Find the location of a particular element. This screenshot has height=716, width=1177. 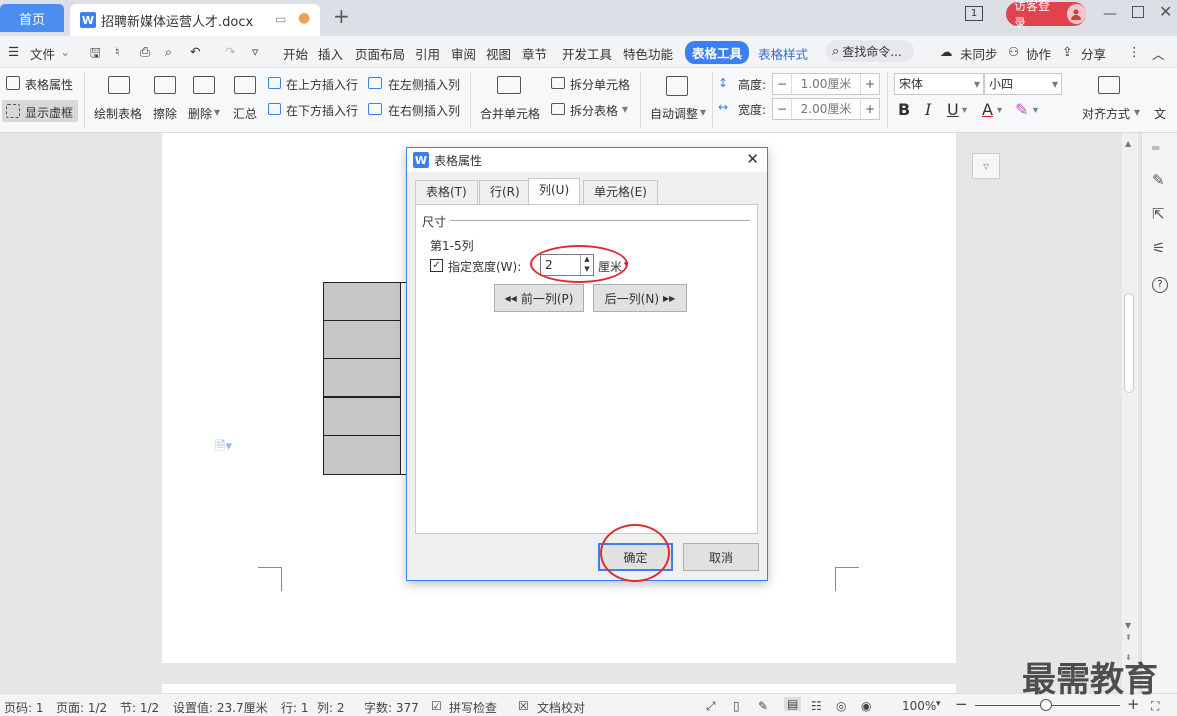

tab-table: 表格(T) is located at coordinates (446, 192).